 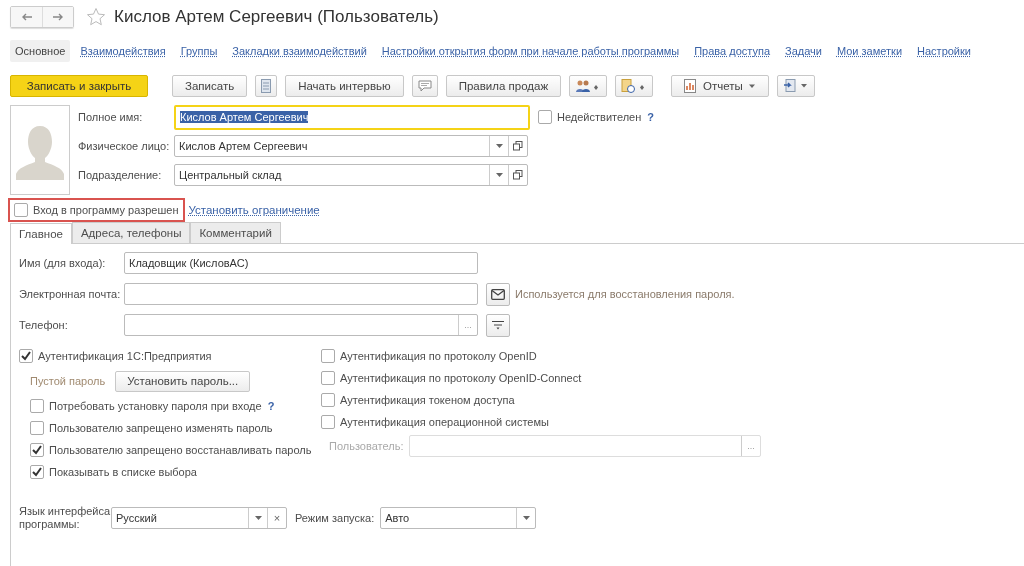 I want to click on checkbox-label: Аутентификация операционной системы, so click(x=444, y=422).